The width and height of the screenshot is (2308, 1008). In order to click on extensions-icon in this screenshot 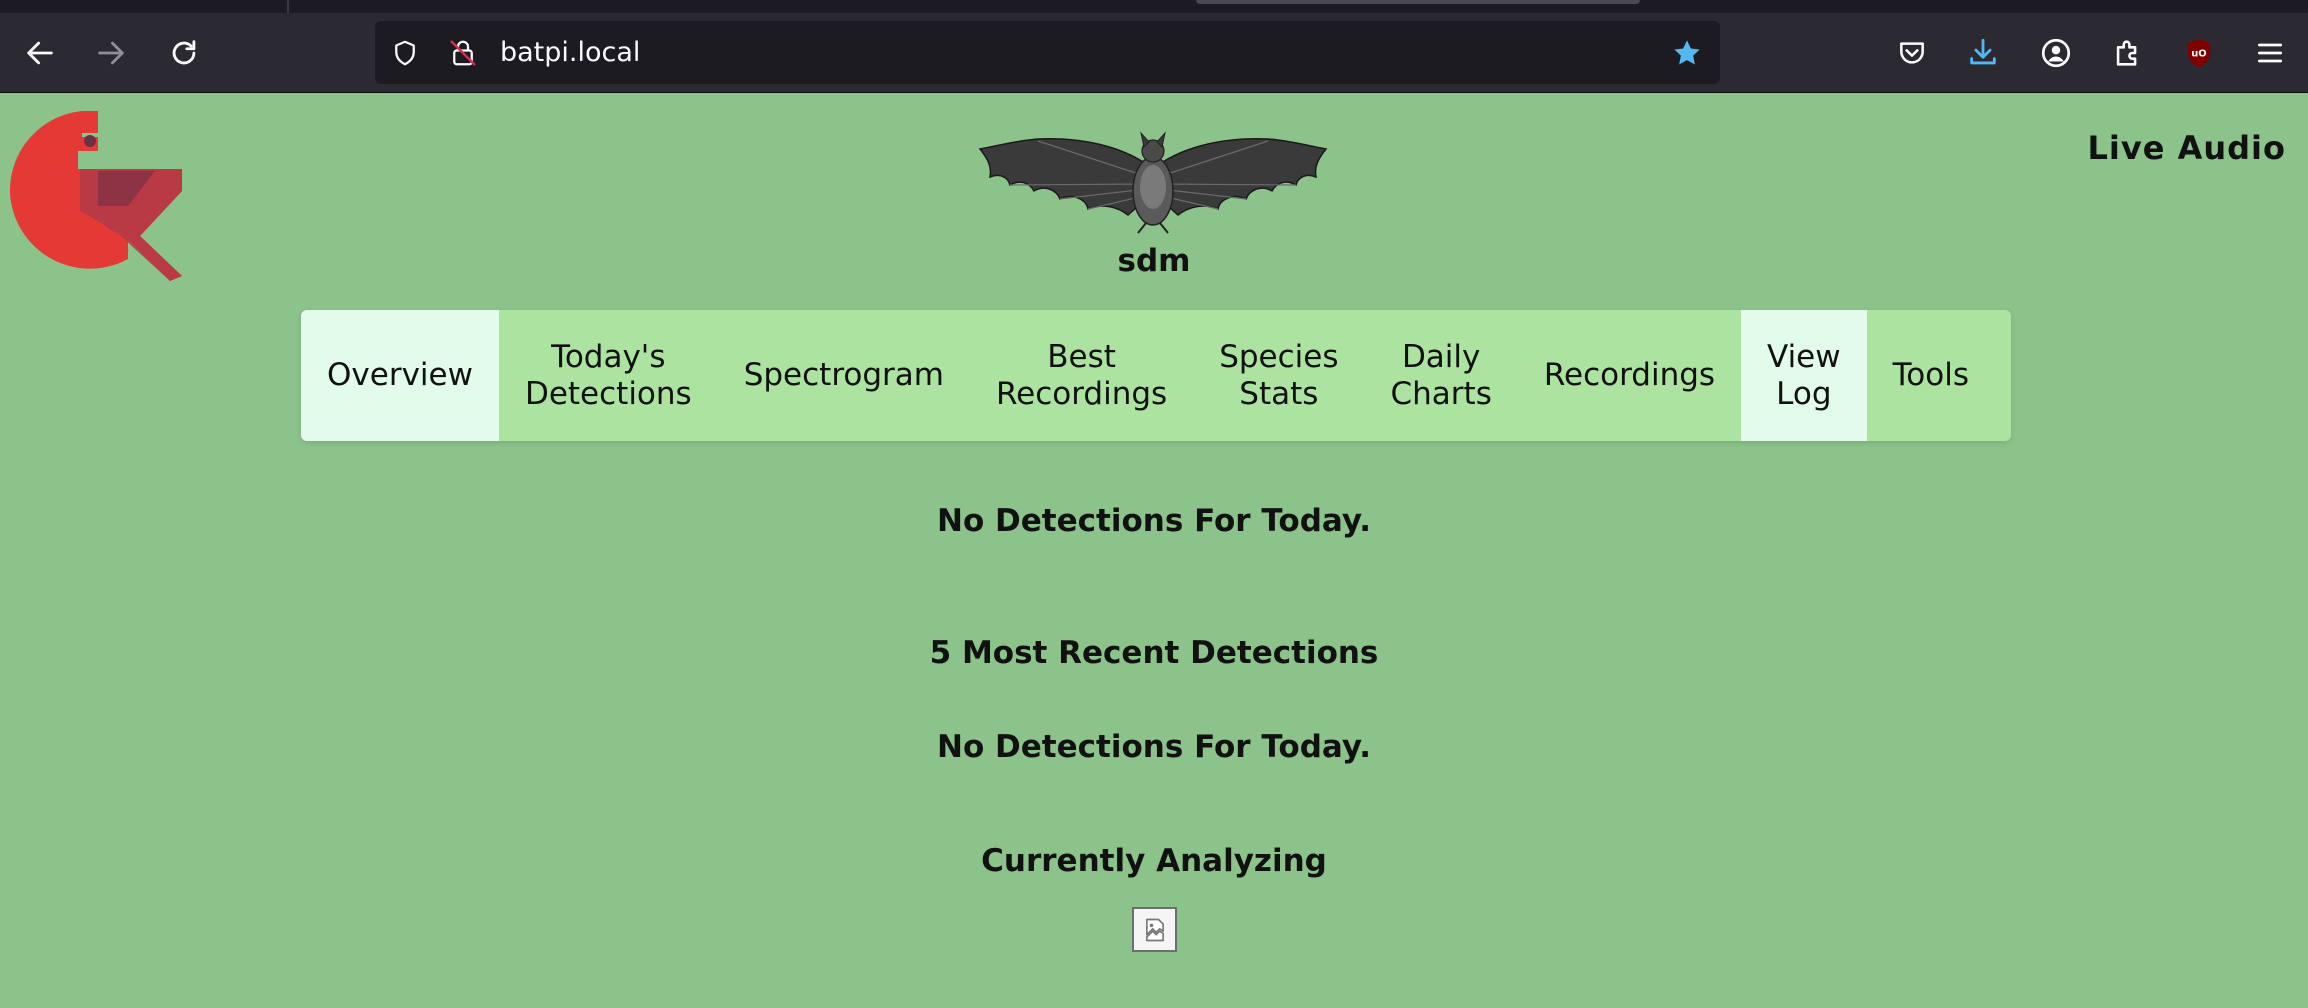, I will do `click(2126, 53)`.